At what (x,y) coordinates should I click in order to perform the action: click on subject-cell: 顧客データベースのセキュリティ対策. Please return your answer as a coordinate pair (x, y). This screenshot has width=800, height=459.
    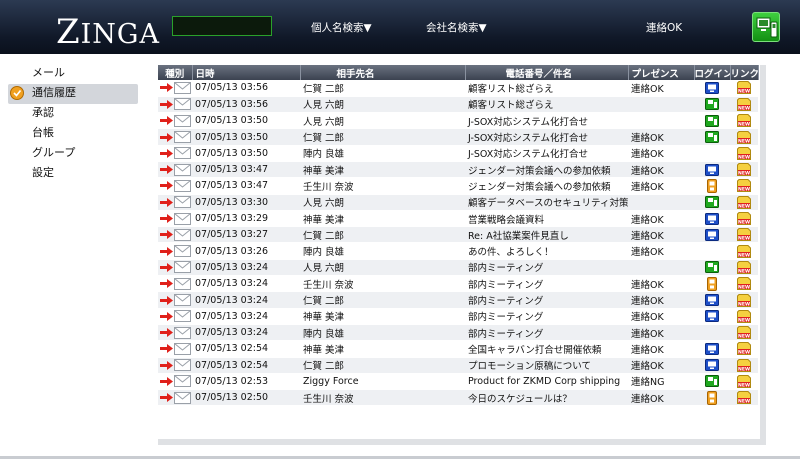
    Looking at the image, I should click on (546, 202).